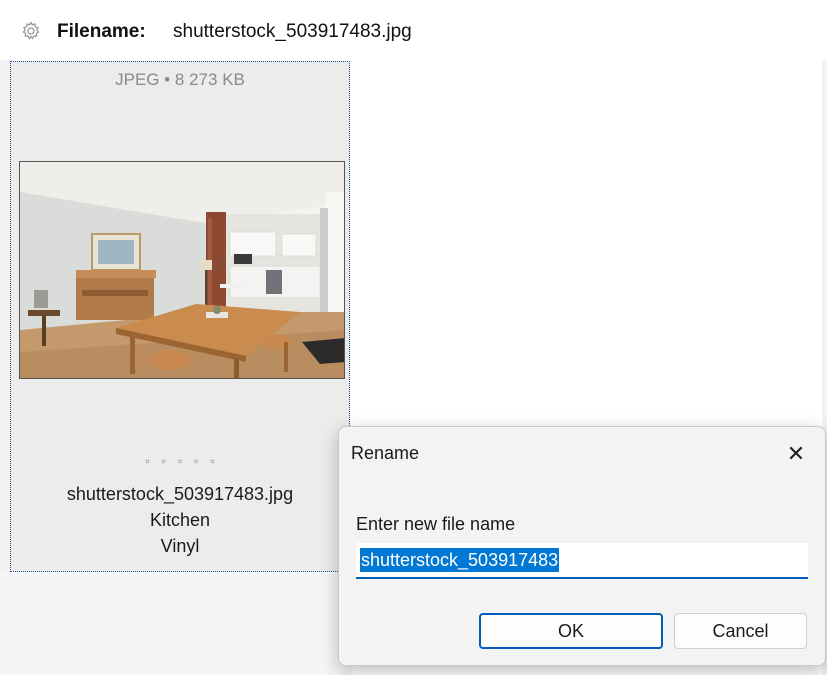 This screenshot has width=827, height=675. What do you see at coordinates (292, 31) in the screenshot?
I see `filename-value: shutterstock_503917483.jpg` at bounding box center [292, 31].